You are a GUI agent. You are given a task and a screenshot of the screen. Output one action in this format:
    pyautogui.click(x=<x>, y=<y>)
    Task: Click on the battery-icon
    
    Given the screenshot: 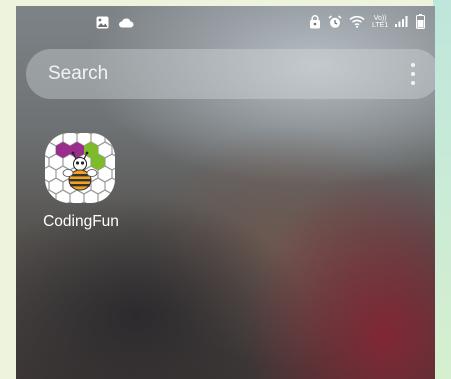 What is the action you would take?
    pyautogui.click(x=421, y=21)
    